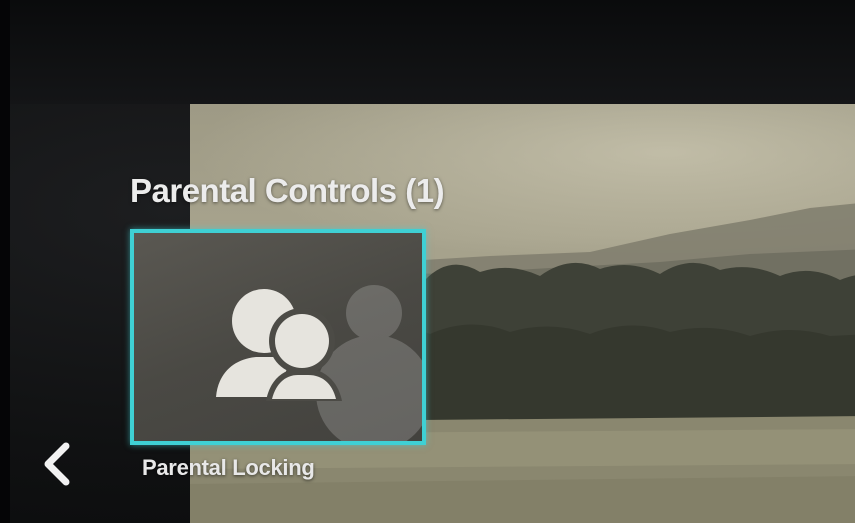  I want to click on tile-label: Parental Locking, so click(228, 467).